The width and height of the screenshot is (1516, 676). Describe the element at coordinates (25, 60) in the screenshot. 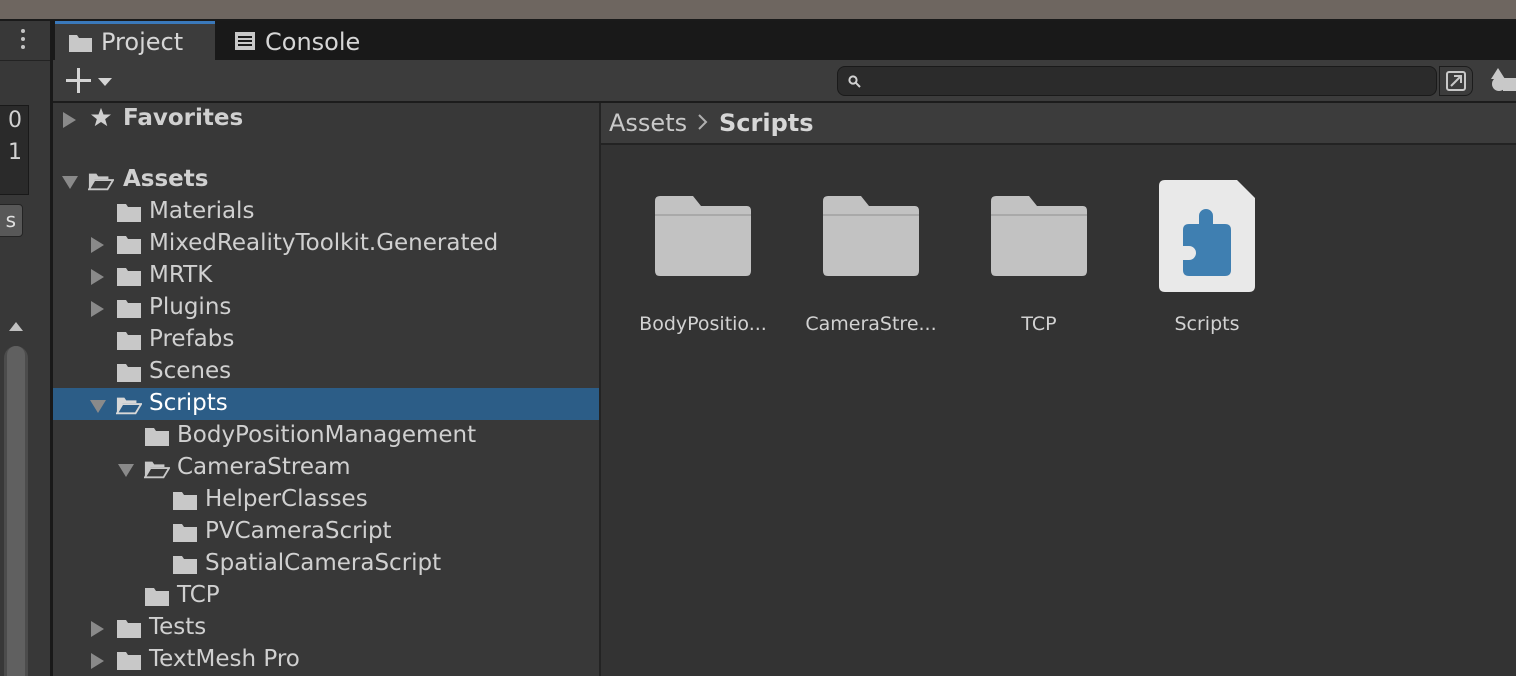

I see `left-panel-divider` at that location.